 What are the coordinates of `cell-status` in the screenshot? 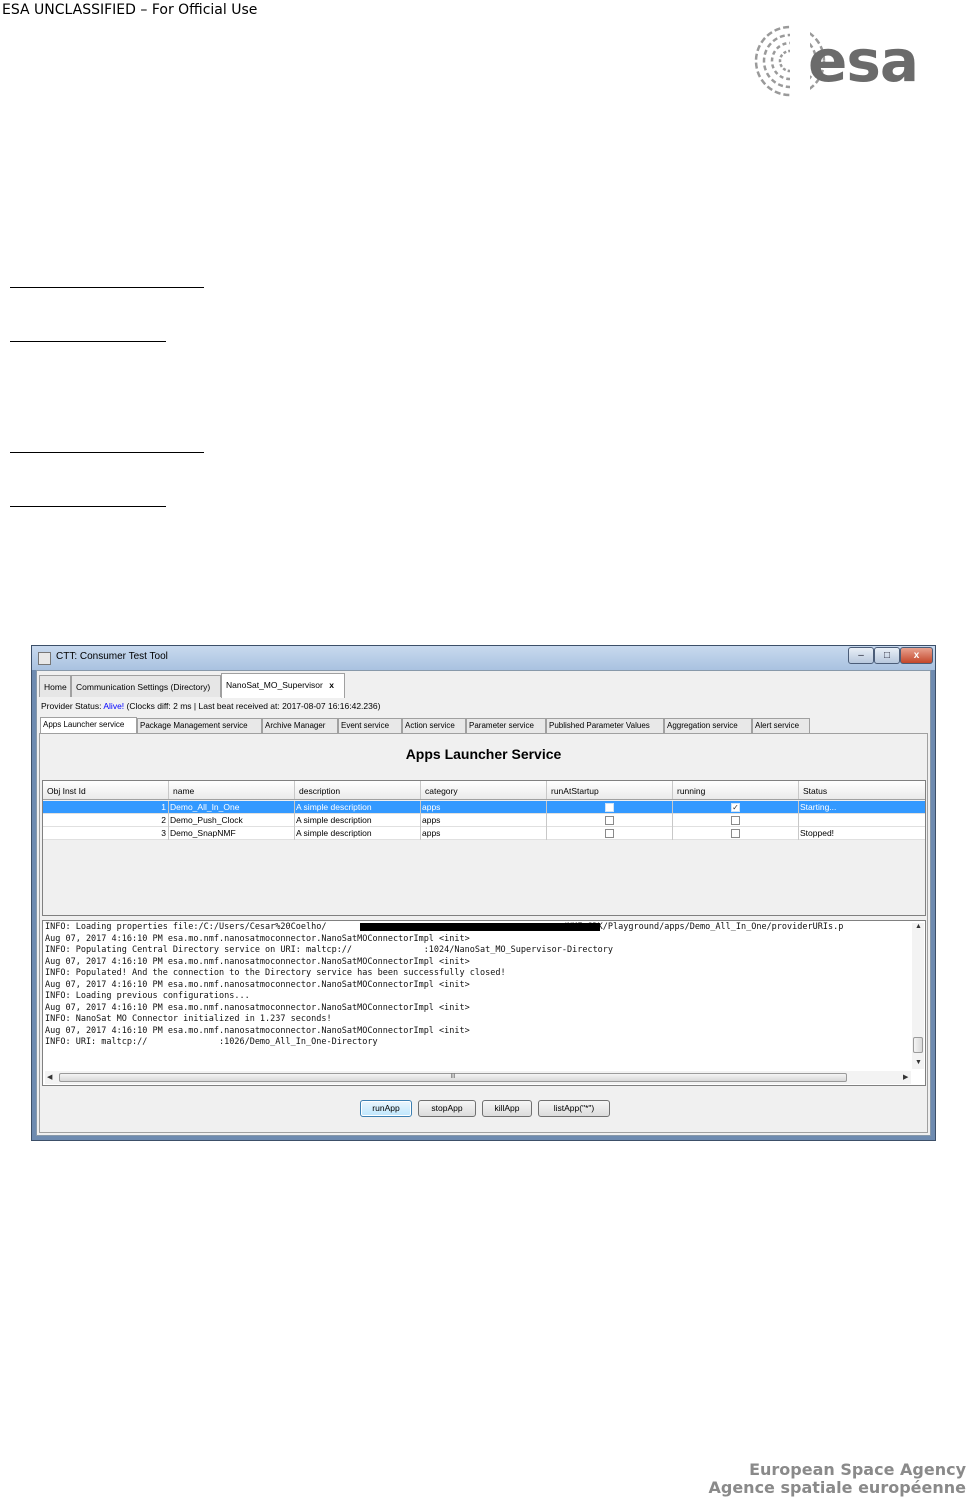 It's located at (862, 820).